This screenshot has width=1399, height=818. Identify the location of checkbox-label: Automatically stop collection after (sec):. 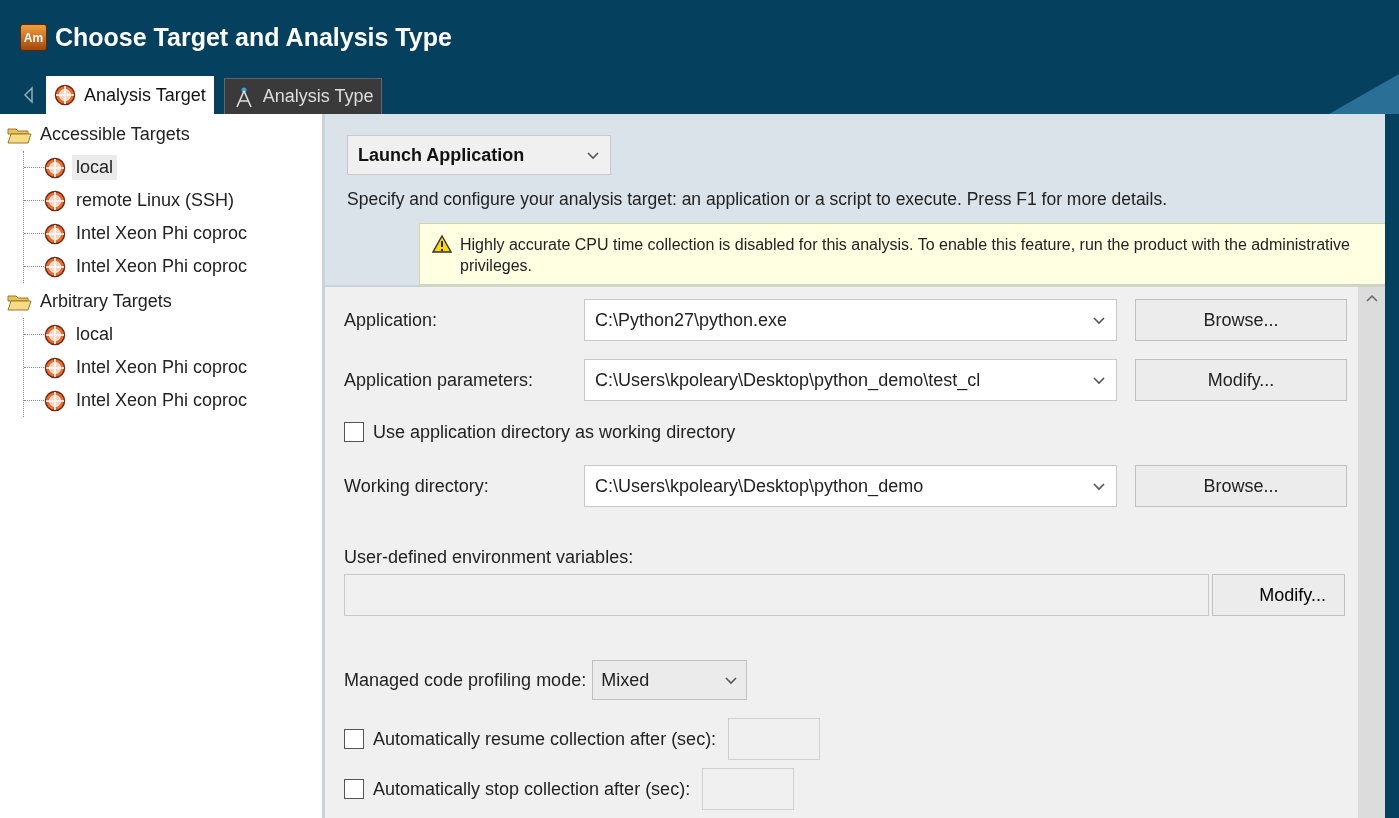
(532, 789).